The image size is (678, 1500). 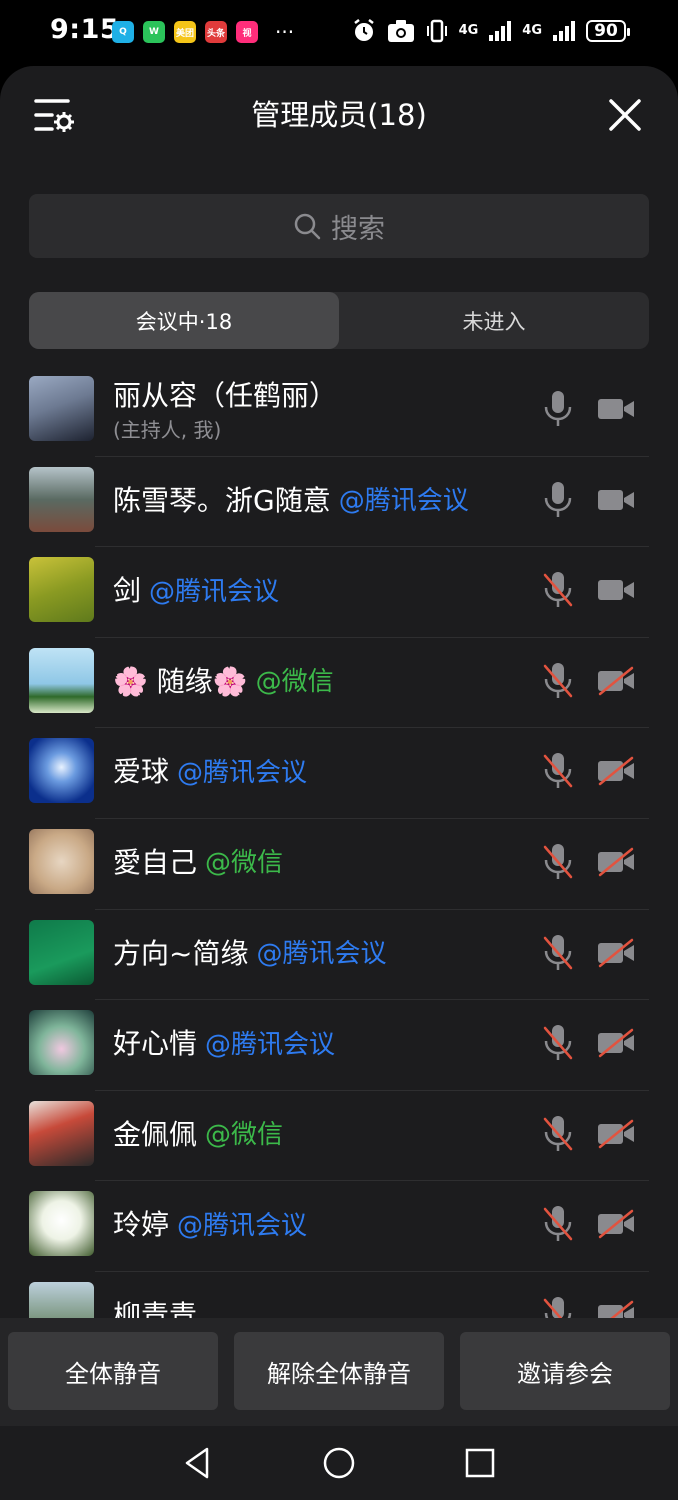 What do you see at coordinates (225, 395) in the screenshot?
I see `member-name: 丽从容（任鹤丽）` at bounding box center [225, 395].